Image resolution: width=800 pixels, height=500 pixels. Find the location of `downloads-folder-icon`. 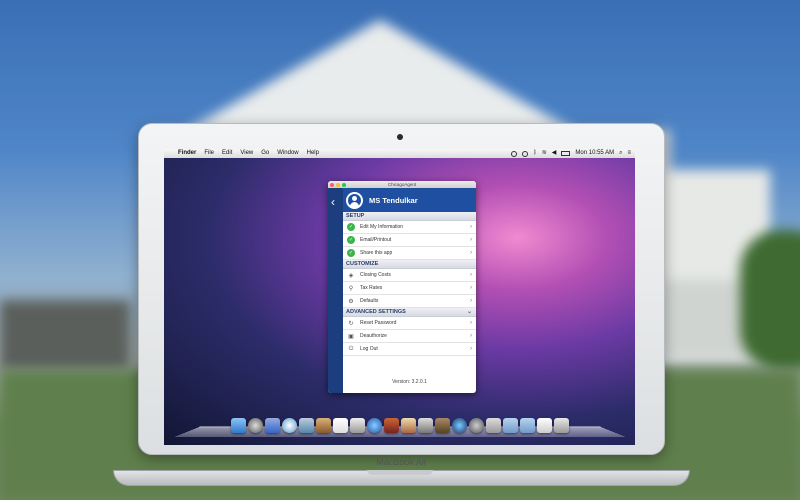

downloads-folder-icon is located at coordinates (527, 425).